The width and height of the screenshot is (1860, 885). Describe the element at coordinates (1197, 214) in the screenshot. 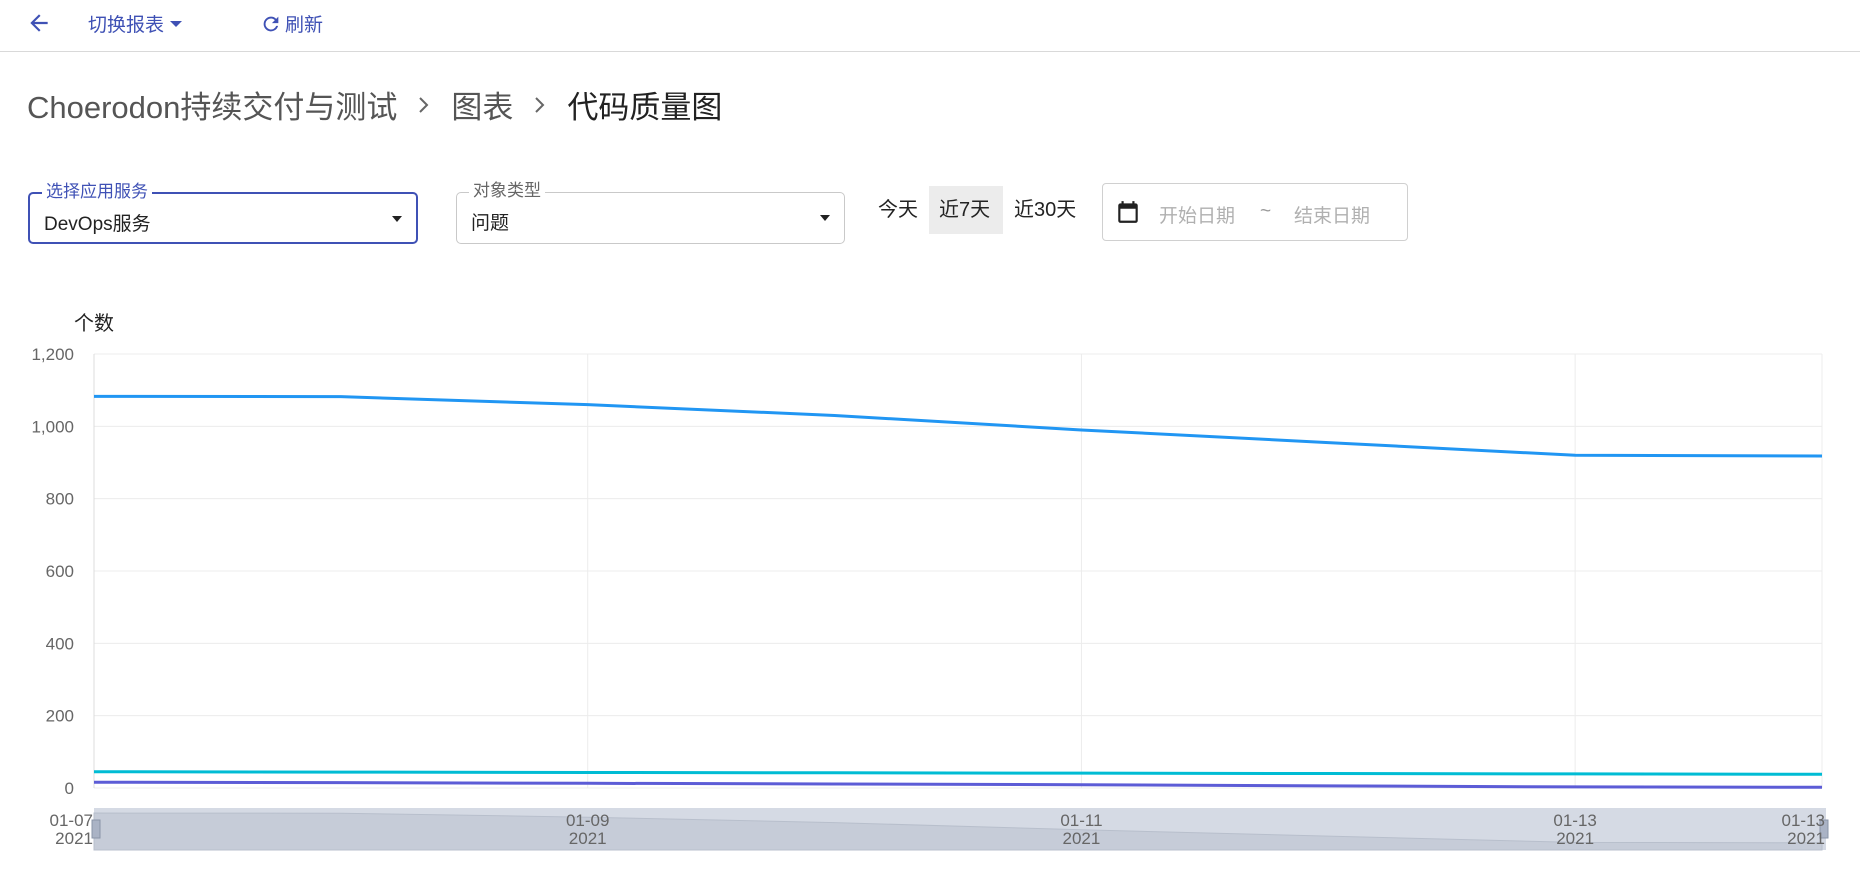

I see `start-date-input: 开始日期` at that location.